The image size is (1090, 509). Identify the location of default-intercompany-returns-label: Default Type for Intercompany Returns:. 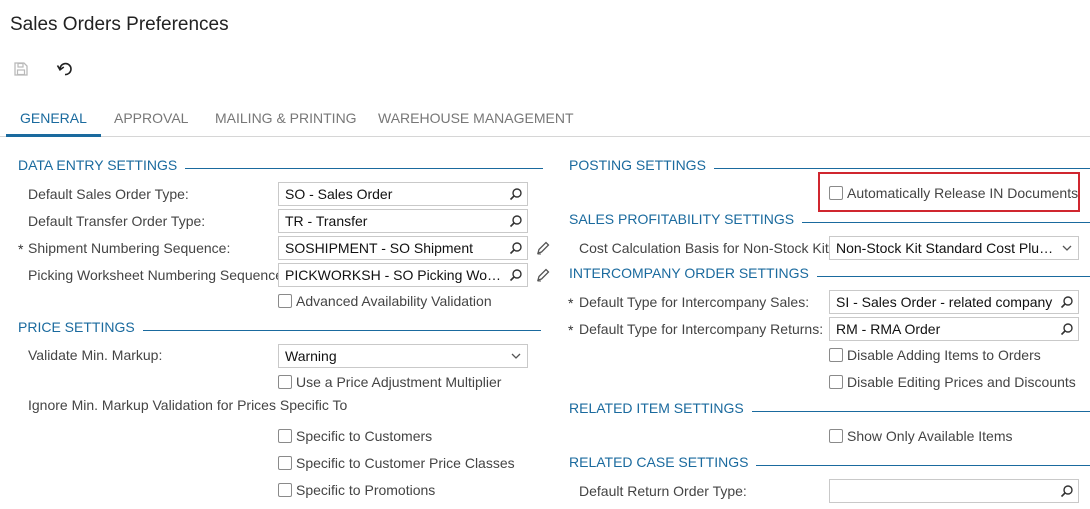
(701, 329).